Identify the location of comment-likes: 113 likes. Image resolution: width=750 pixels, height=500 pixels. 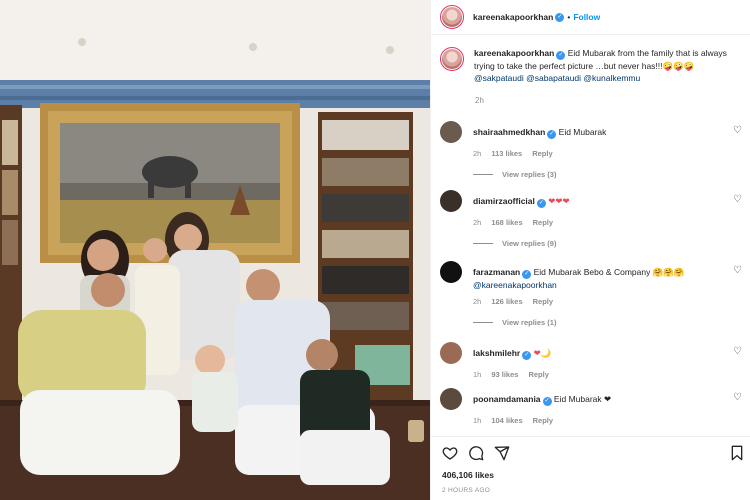
(506, 153).